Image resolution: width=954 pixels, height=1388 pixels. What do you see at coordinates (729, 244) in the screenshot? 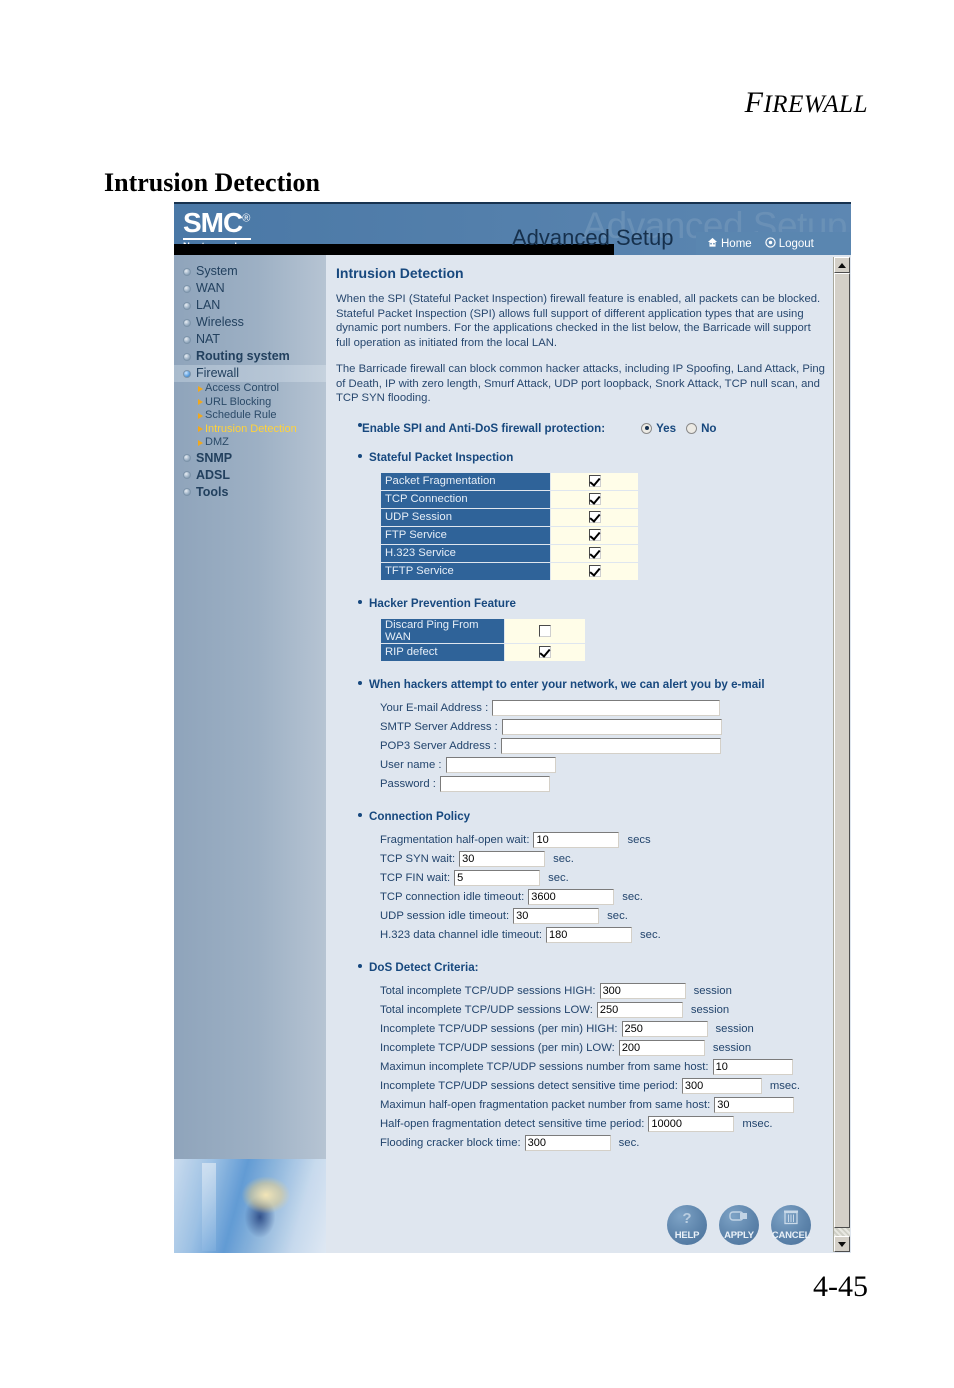
I see `home-button: Home` at bounding box center [729, 244].